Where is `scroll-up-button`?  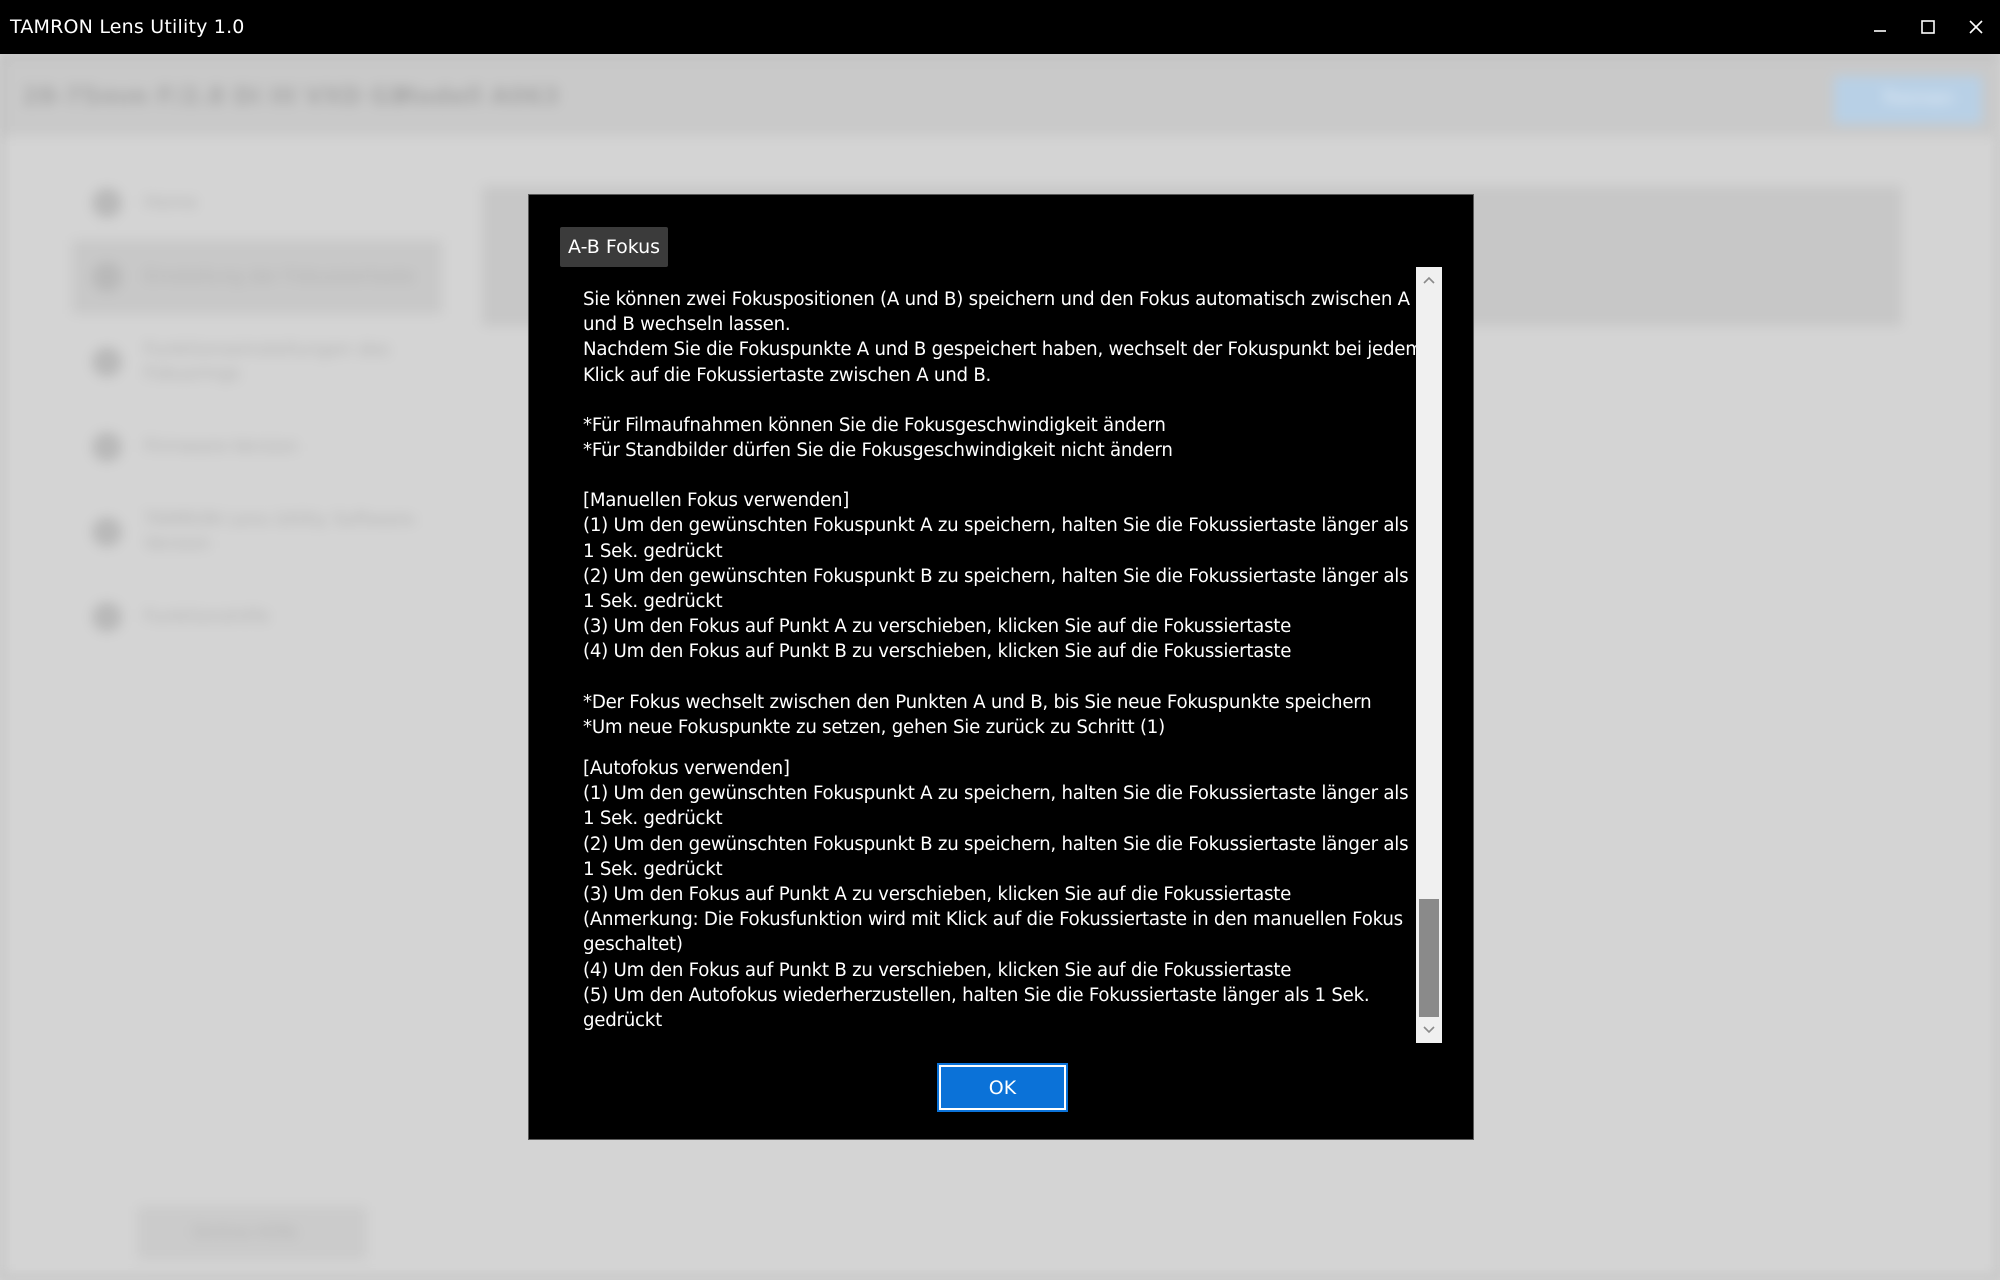
scroll-up-button is located at coordinates (1429, 280).